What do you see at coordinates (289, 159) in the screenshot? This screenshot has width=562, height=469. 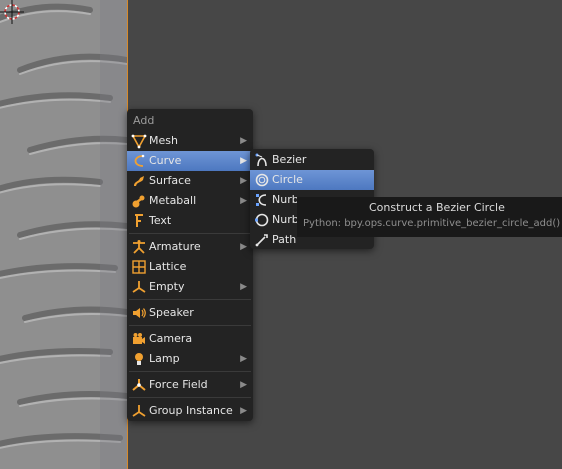 I see `submenu-item-label: Bezier` at bounding box center [289, 159].